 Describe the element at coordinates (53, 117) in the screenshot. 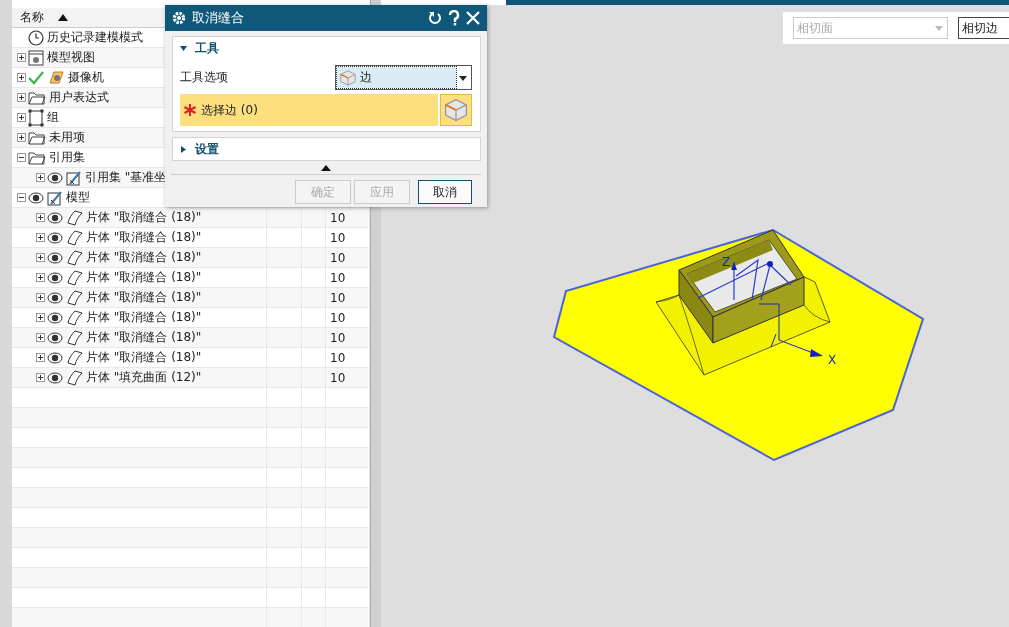

I see `tree-item-label: 组` at that location.